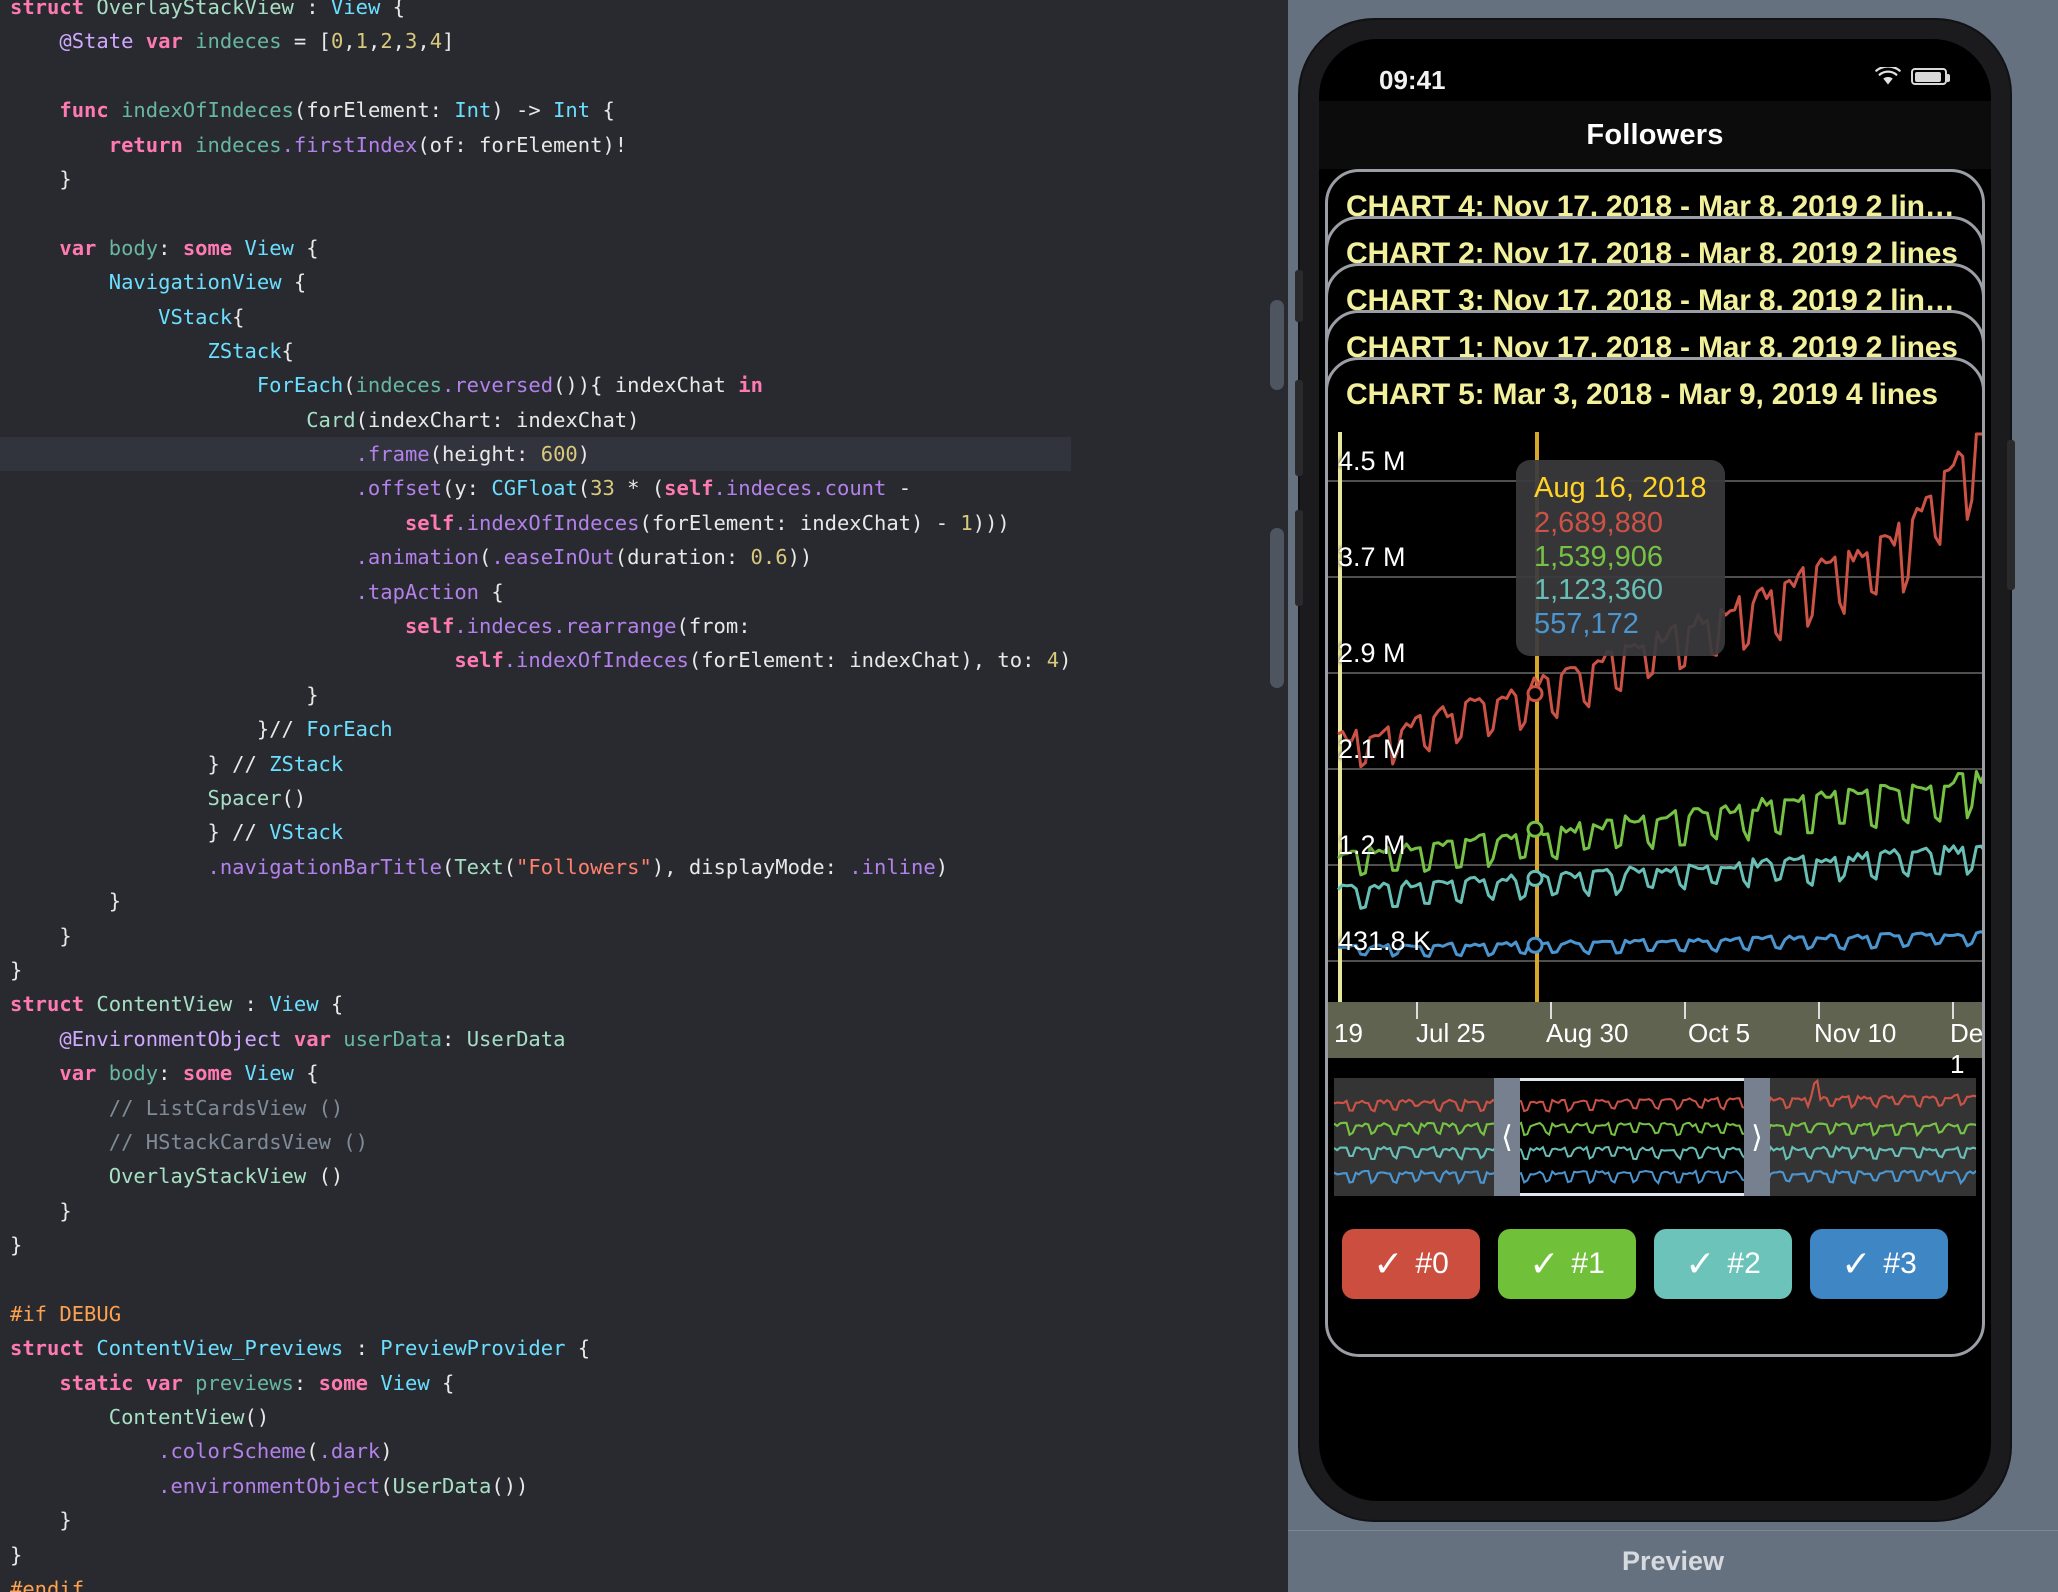  I want to click on code-line: ContentView(), so click(535, 1417).